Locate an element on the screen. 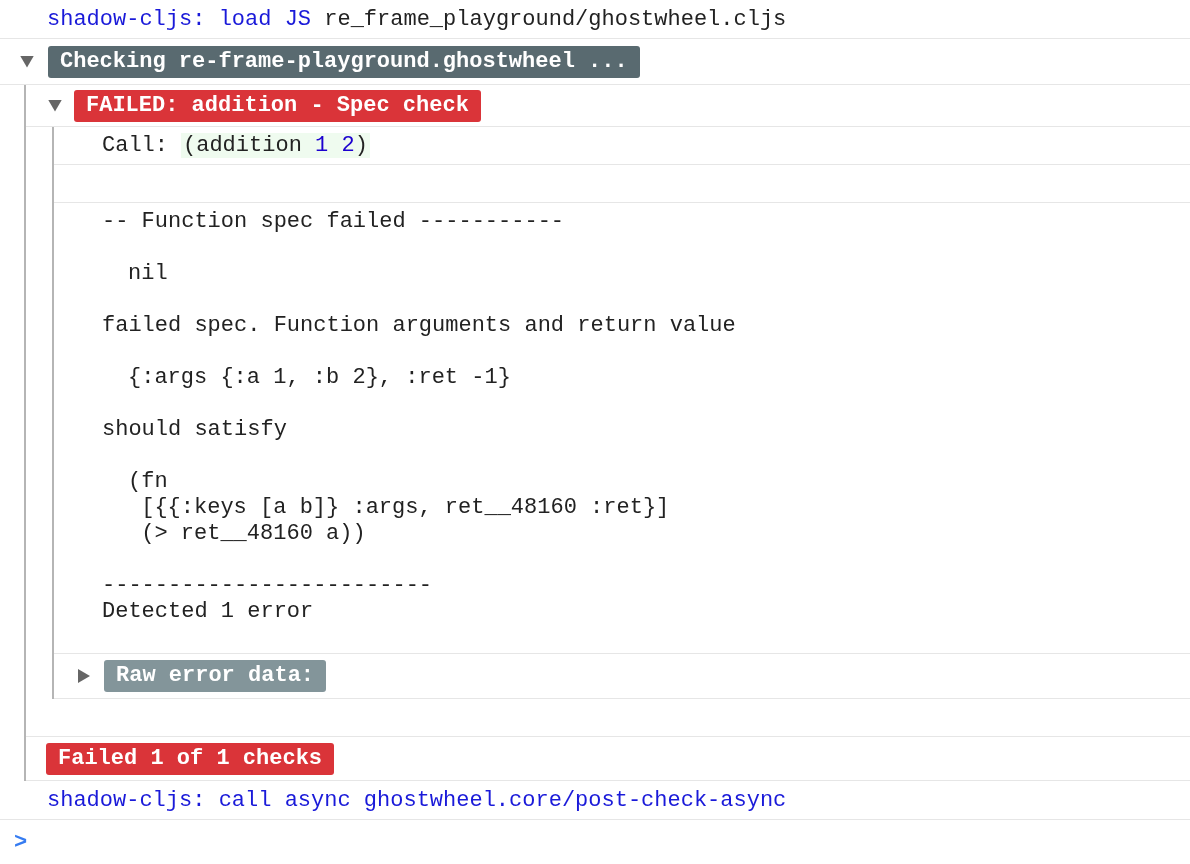 Image resolution: width=1190 pixels, height=864 pixels. report-text: ------------------------- Detected 1 error is located at coordinates (267, 599).